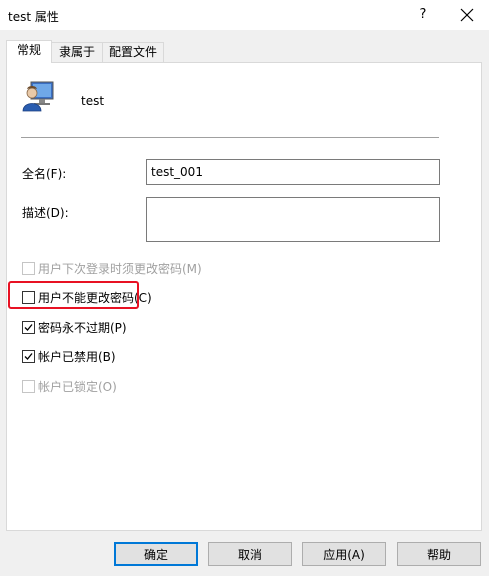 The image size is (489, 576). What do you see at coordinates (28, 268) in the screenshot?
I see `must-change-password-checkbox` at bounding box center [28, 268].